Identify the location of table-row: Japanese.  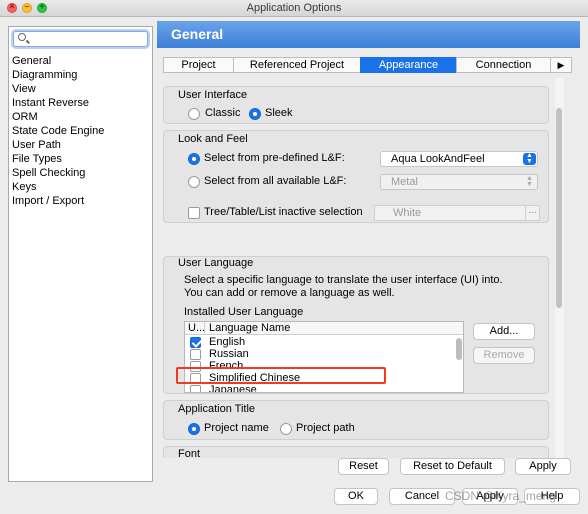
(321, 388).